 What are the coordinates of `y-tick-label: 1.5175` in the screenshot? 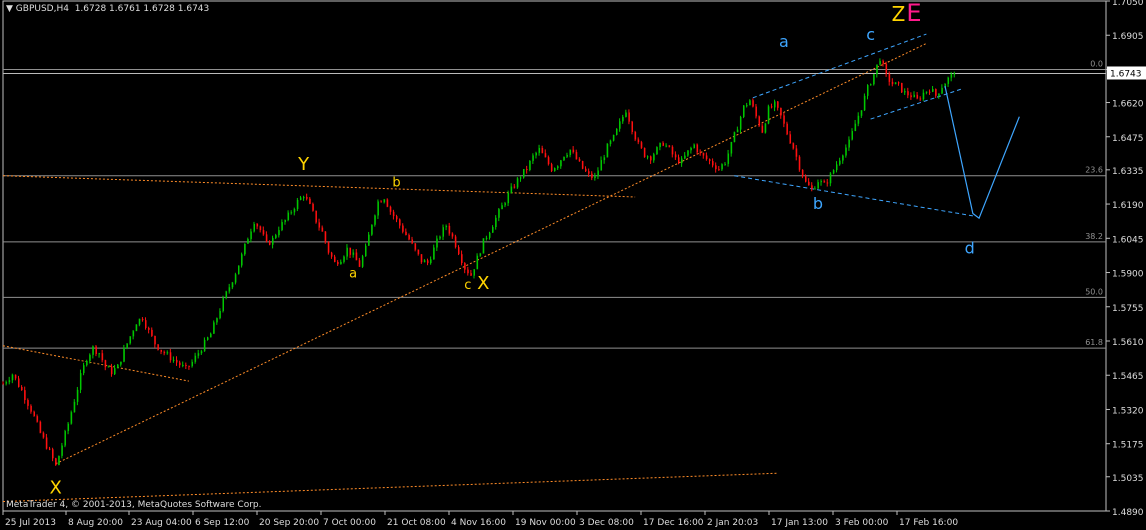 It's located at (1128, 446).